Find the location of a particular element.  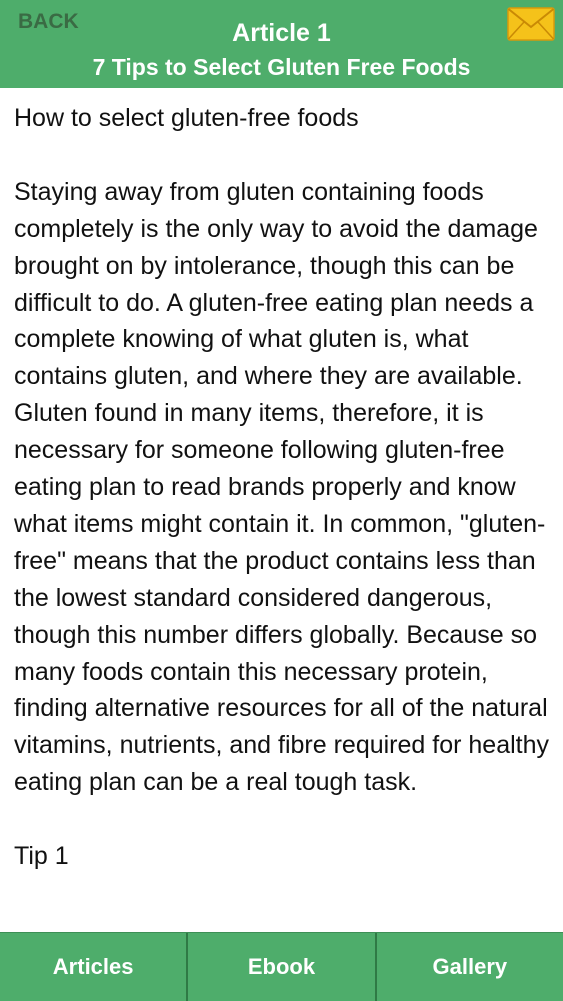

article-heading: How to select gluten-free foods is located at coordinates (186, 118).